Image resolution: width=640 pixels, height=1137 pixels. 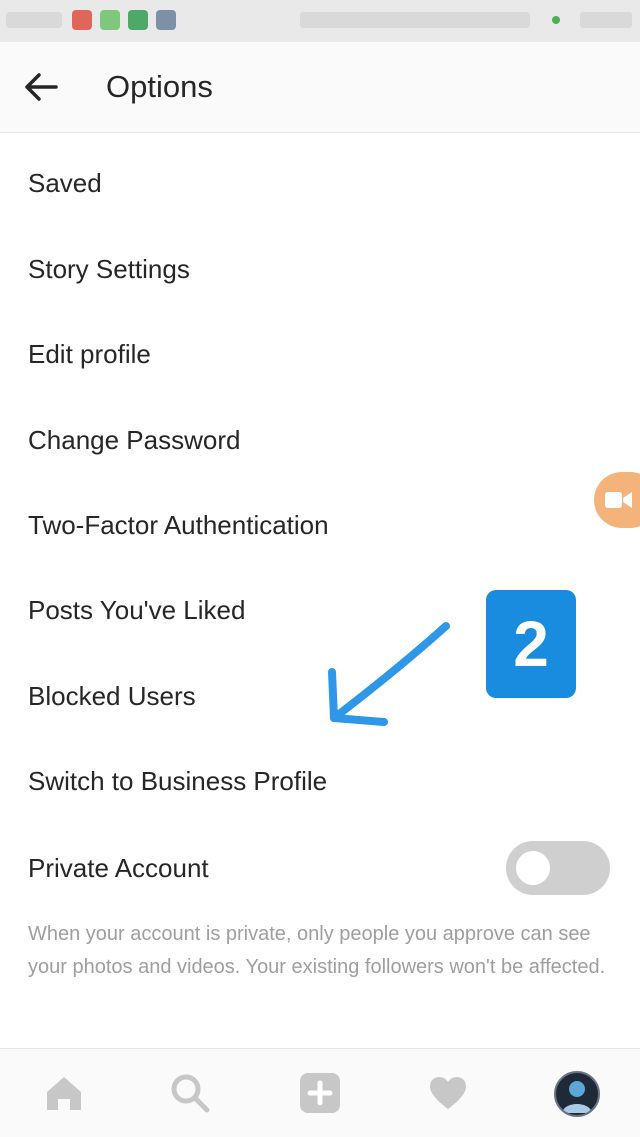 What do you see at coordinates (308, 183) in the screenshot?
I see `menu-item-saved: Saved` at bounding box center [308, 183].